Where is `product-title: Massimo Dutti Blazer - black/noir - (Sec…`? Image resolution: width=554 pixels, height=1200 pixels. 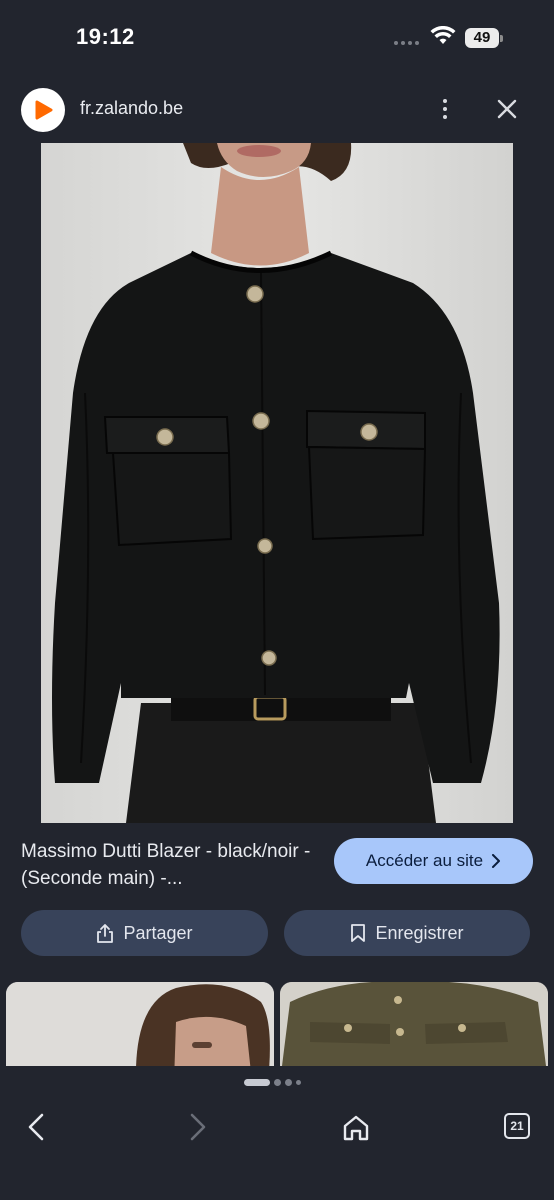
product-title: Massimo Dutti Blazer - black/noir - (Sec… is located at coordinates (171, 865).